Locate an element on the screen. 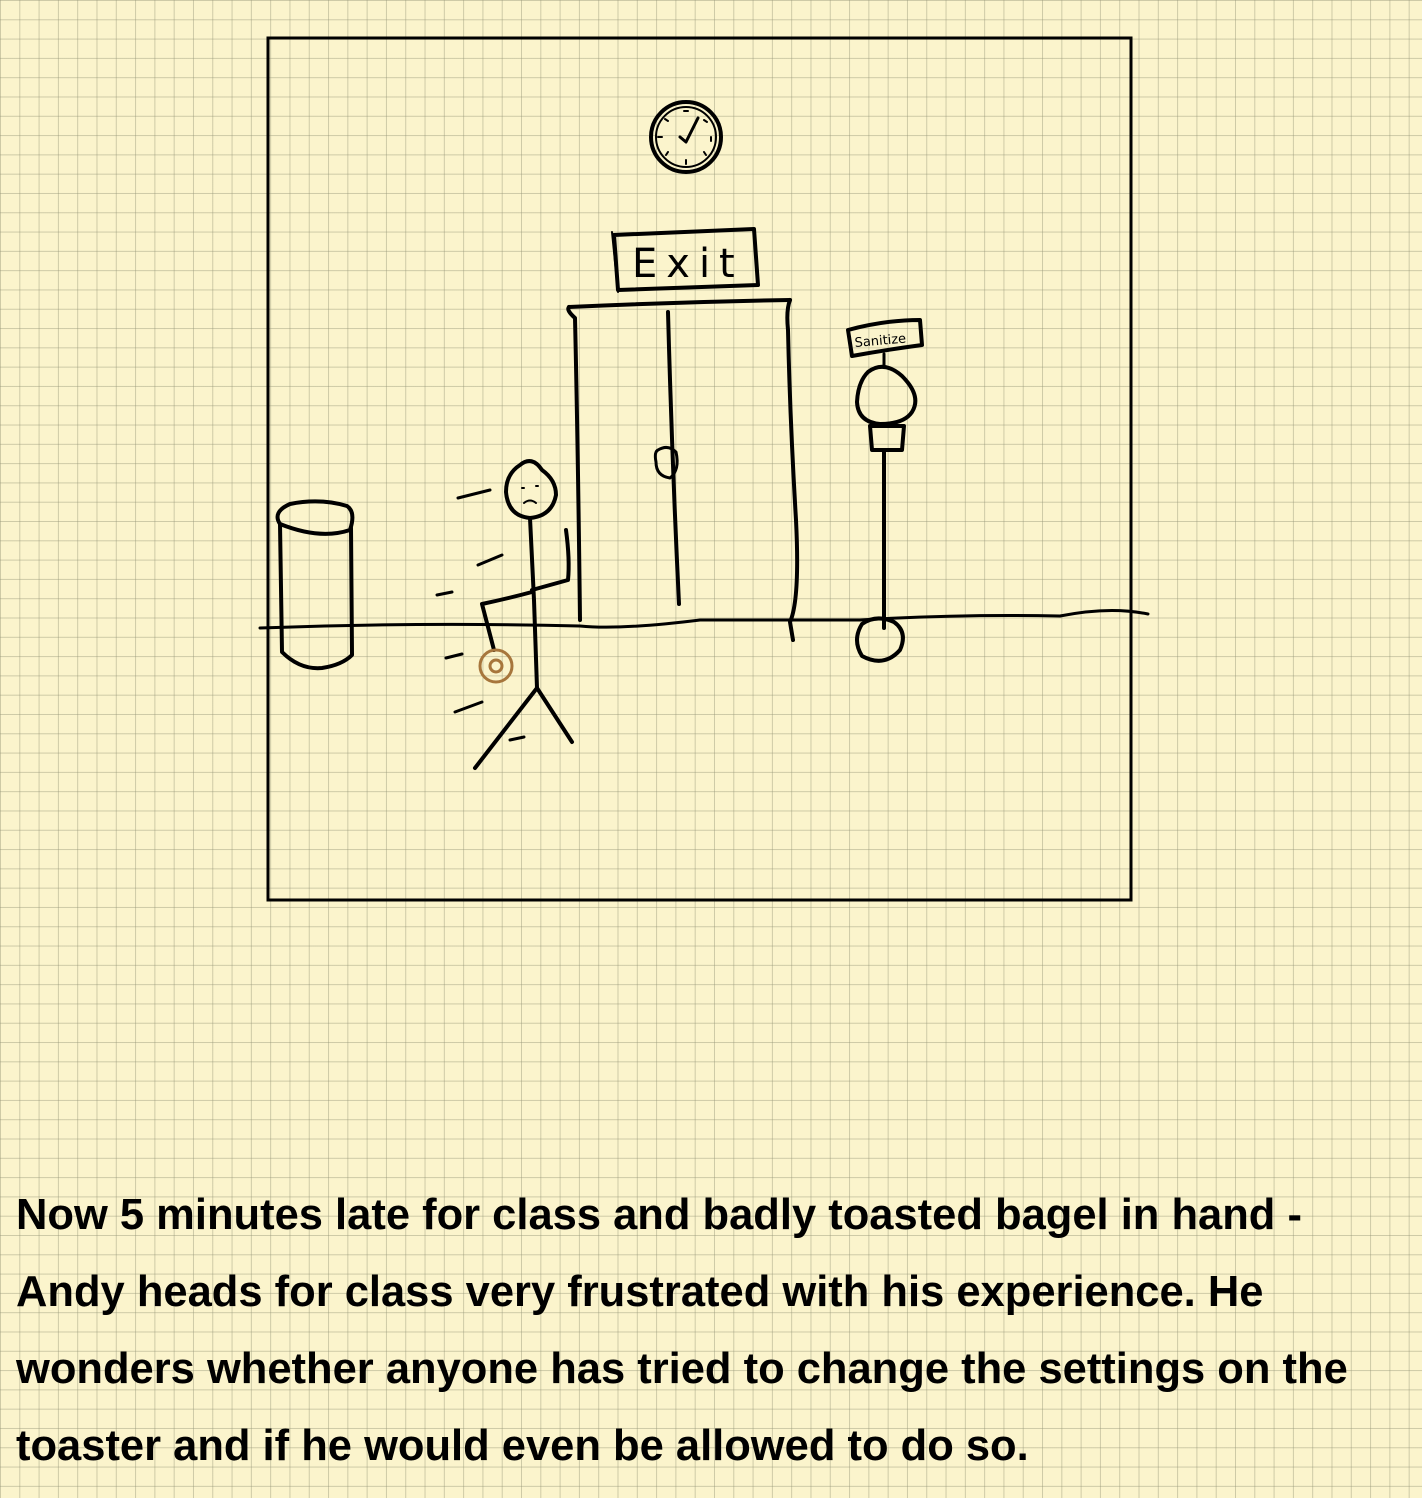 This screenshot has width=1422, height=1498. floor-line is located at coordinates (704, 619).